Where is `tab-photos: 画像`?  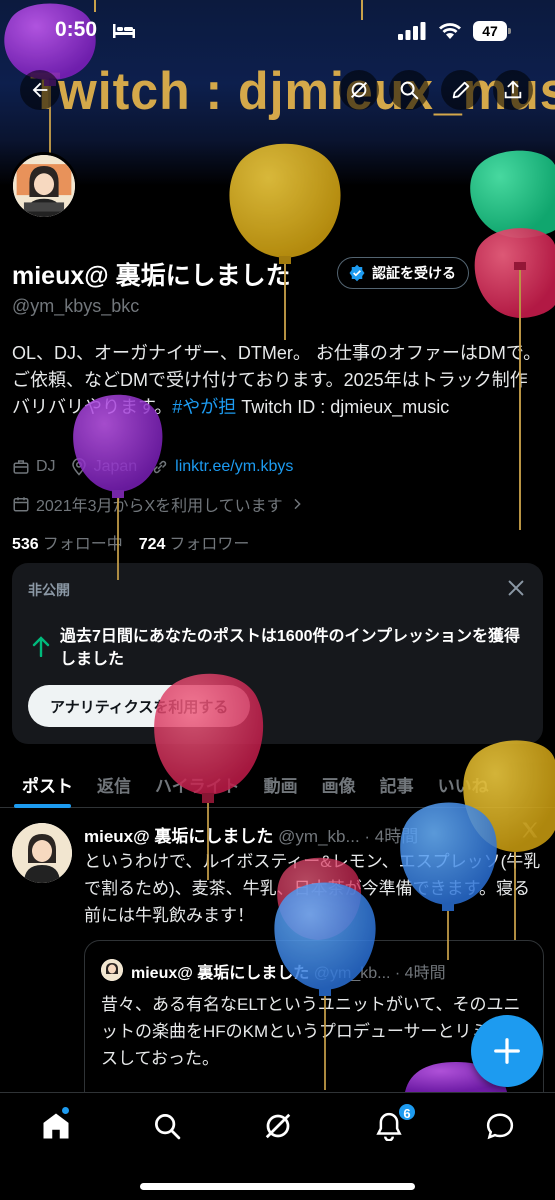
tab-photos: 画像 is located at coordinates (339, 784).